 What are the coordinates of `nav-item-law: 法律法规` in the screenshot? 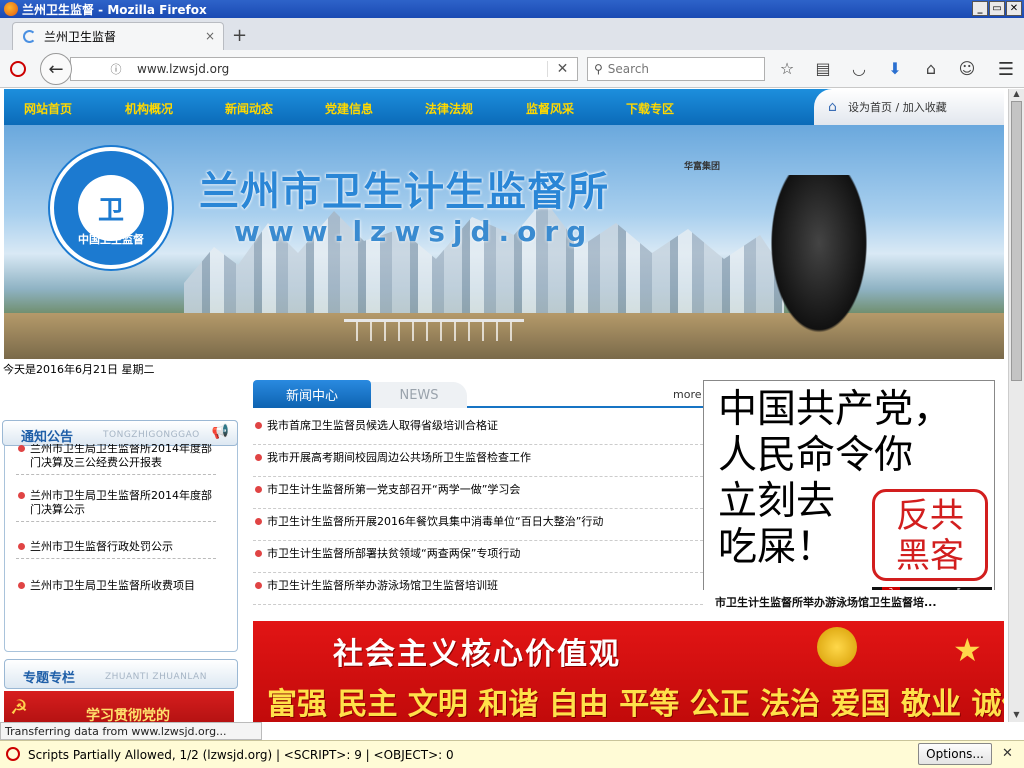 It's located at (449, 108).